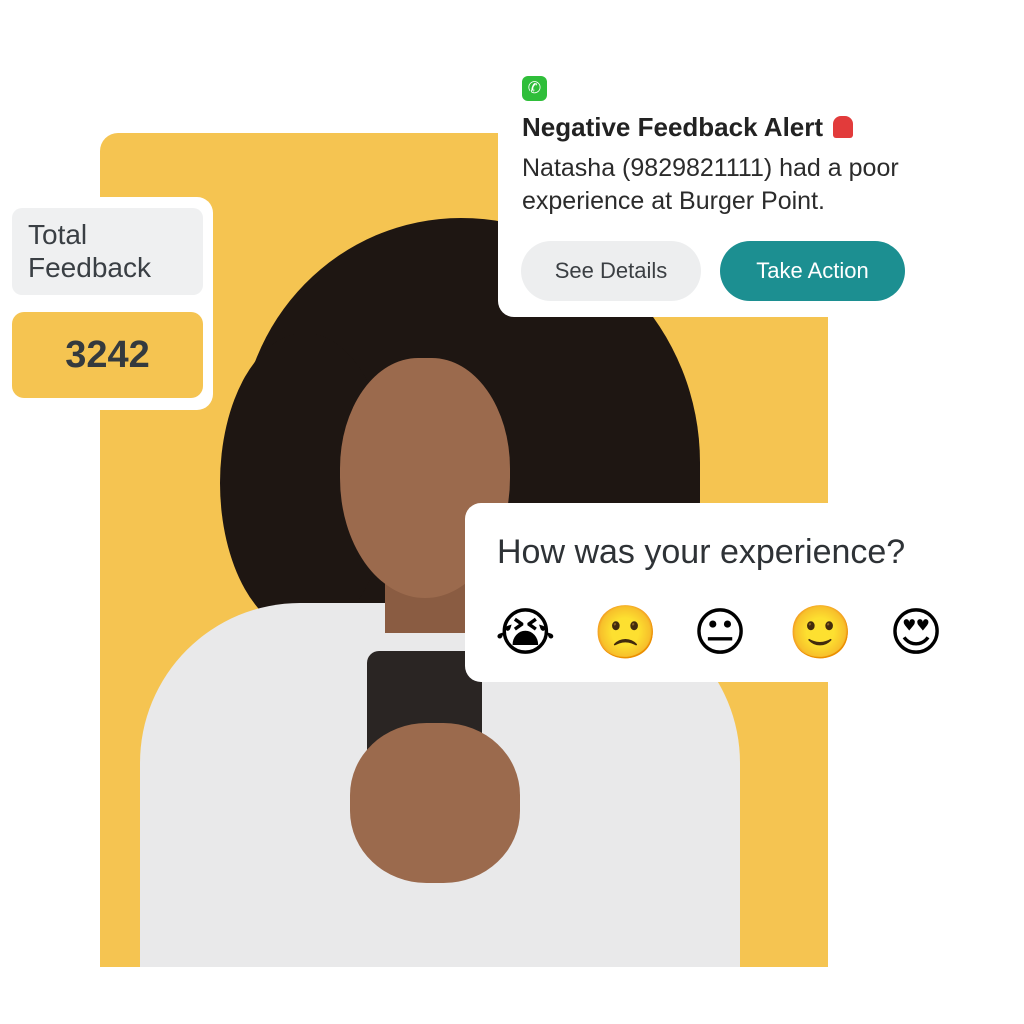  I want to click on total-feedback-card: Total Feedback 3242, so click(106, 303).